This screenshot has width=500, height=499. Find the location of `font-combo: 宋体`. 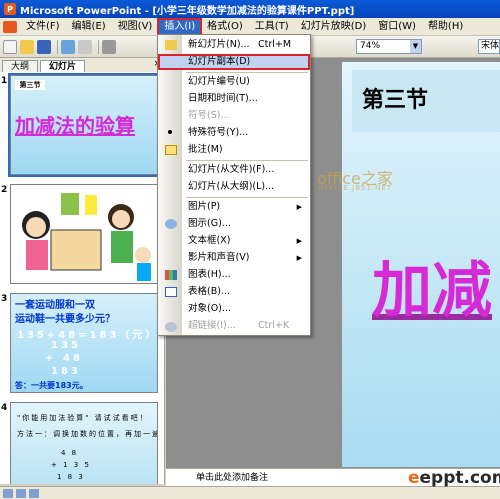

font-combo: 宋体 is located at coordinates (489, 46).